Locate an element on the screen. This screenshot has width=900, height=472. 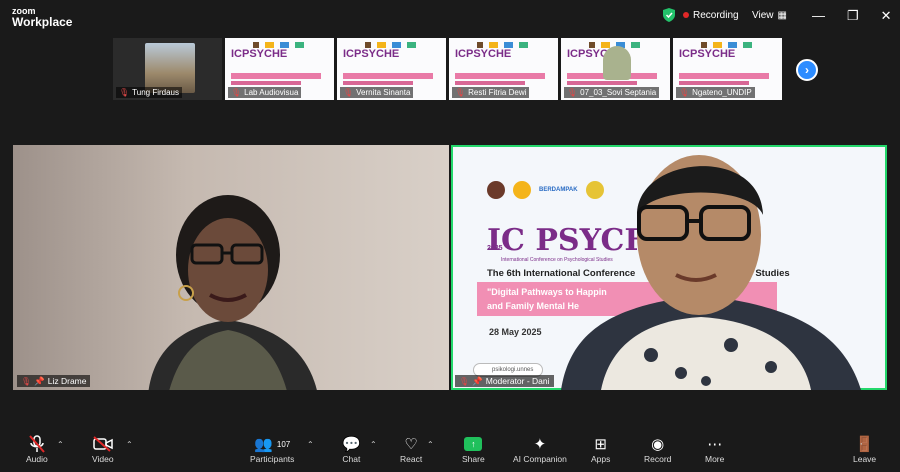
participant-name: 07_03_Sovi Septania is located at coordinates (618, 92).